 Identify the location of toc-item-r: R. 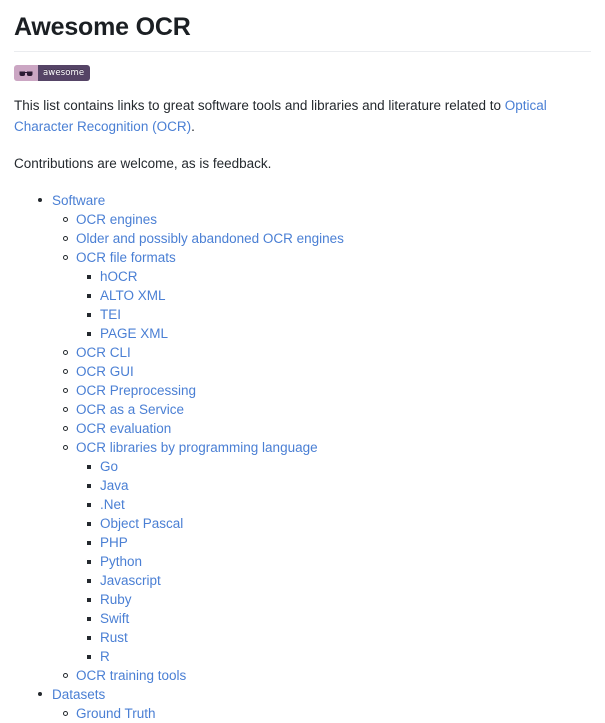
(333, 656).